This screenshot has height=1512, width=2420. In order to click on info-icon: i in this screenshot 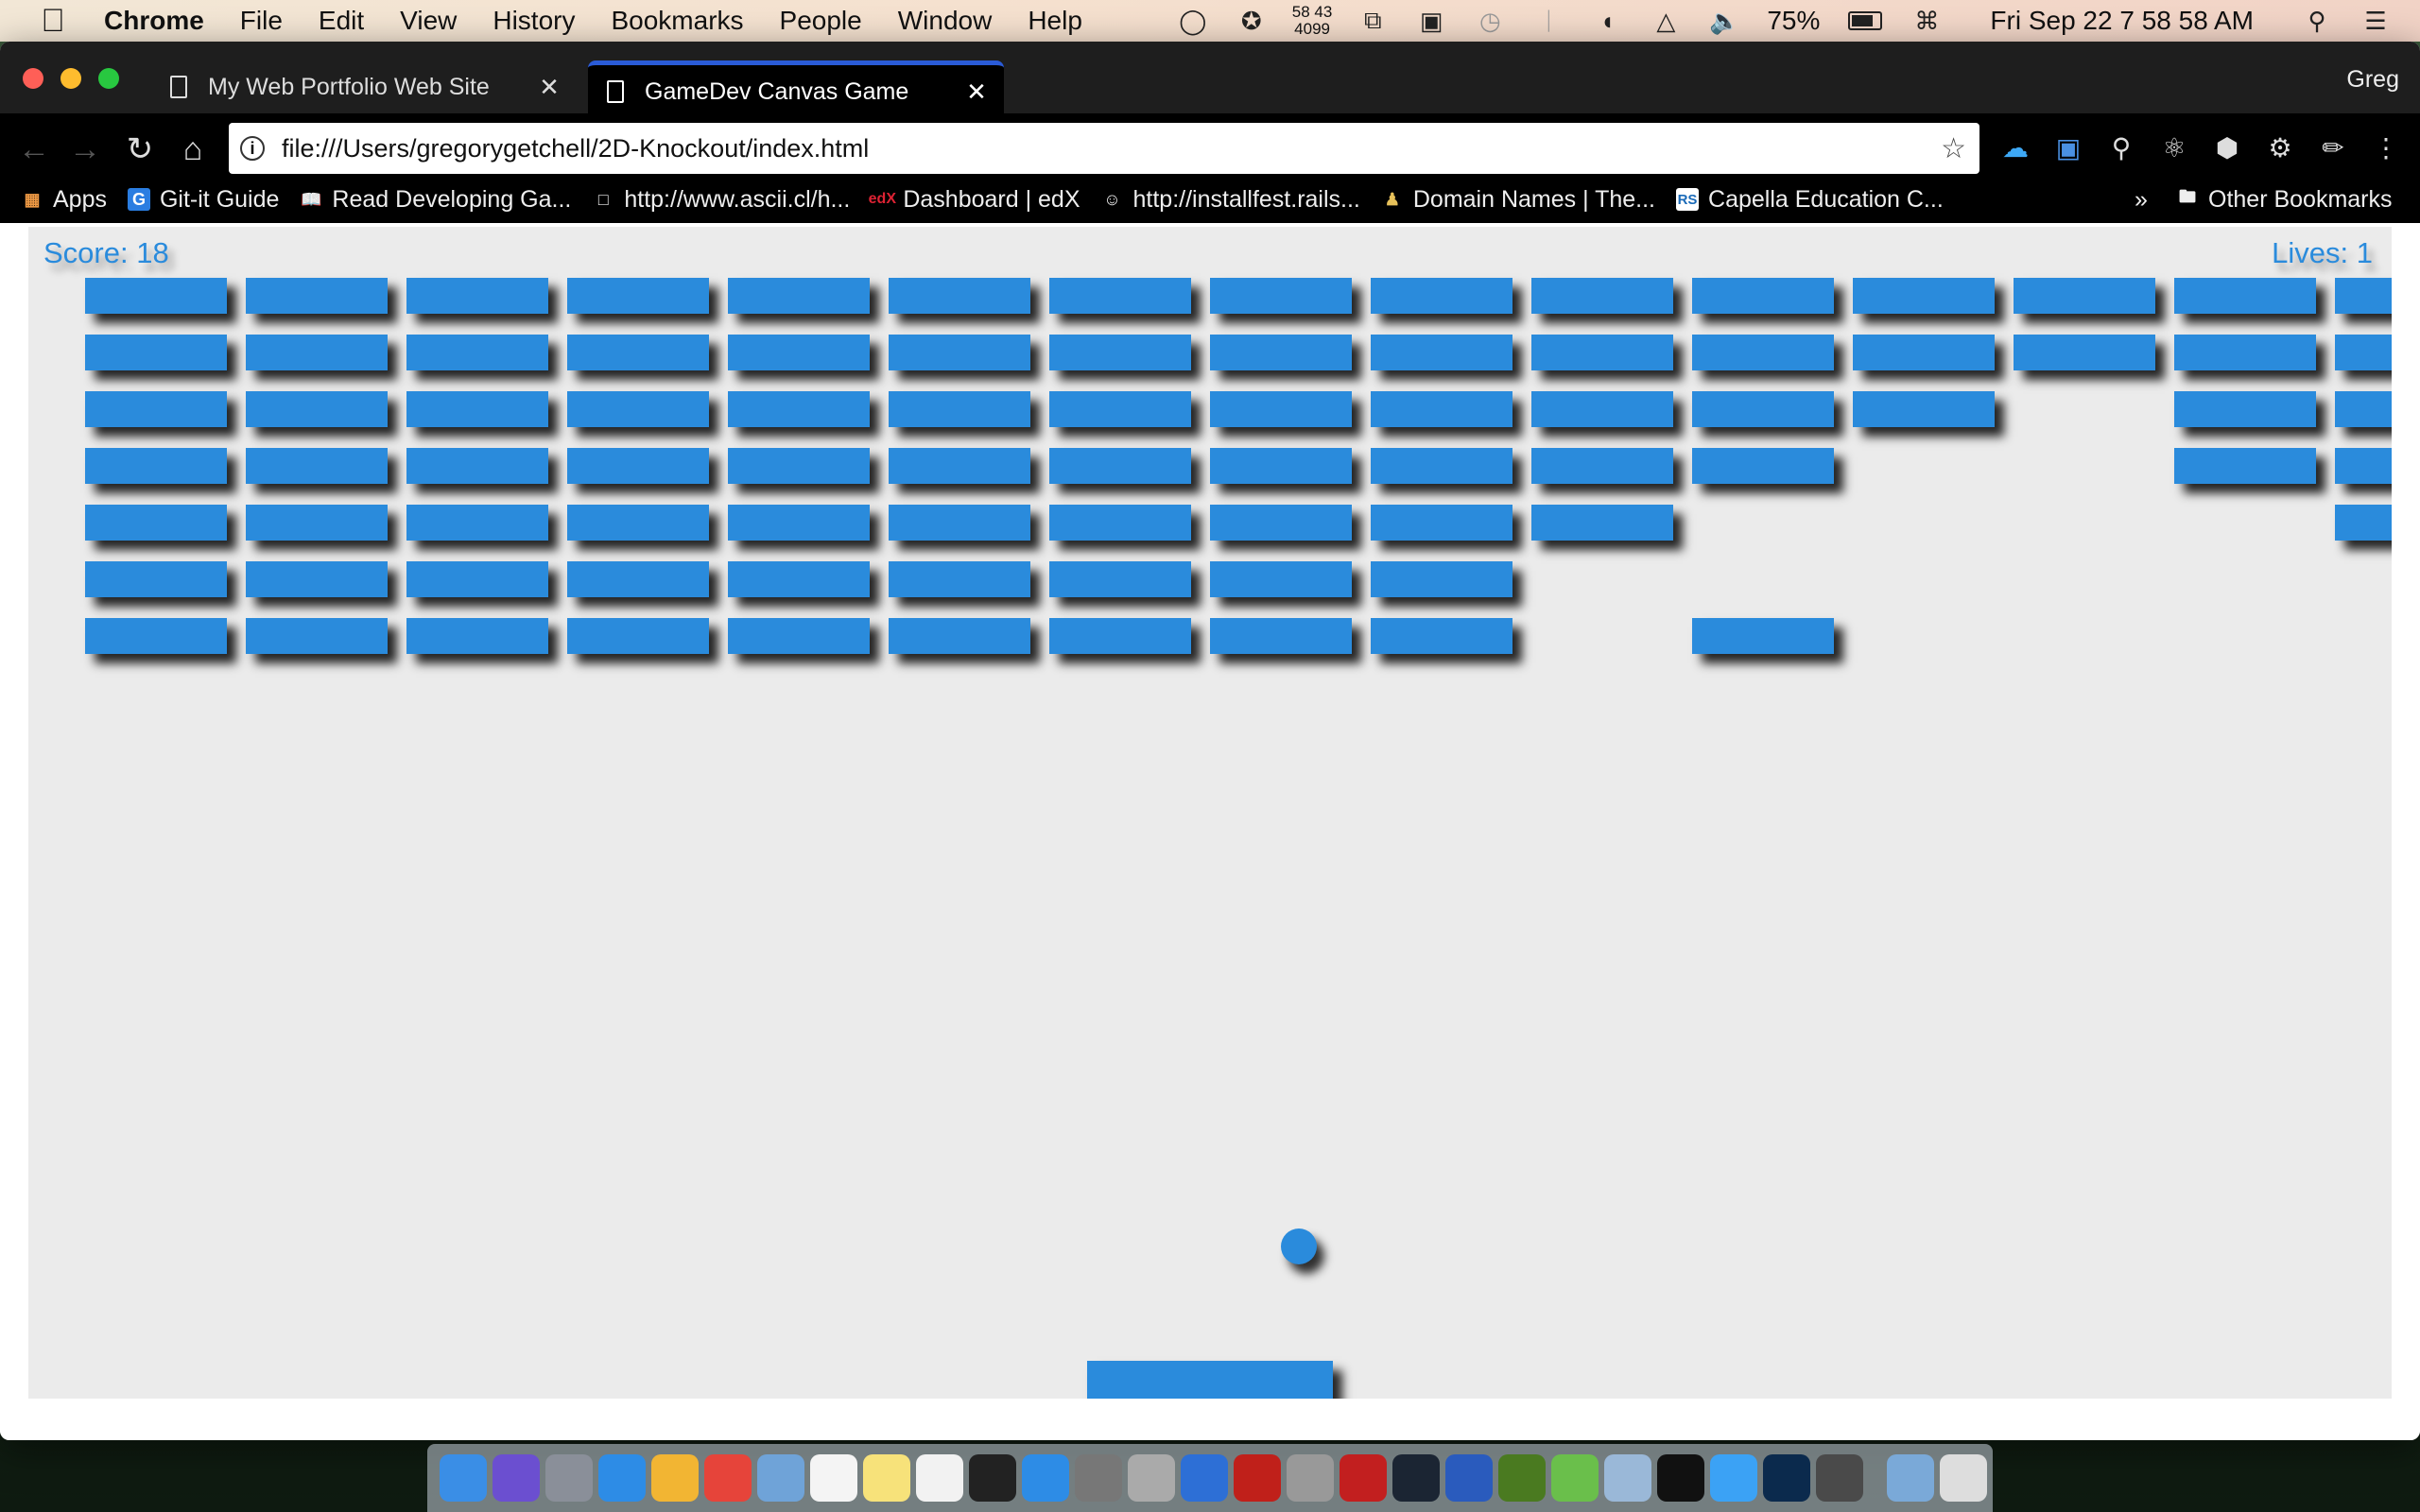, I will do `click(252, 148)`.